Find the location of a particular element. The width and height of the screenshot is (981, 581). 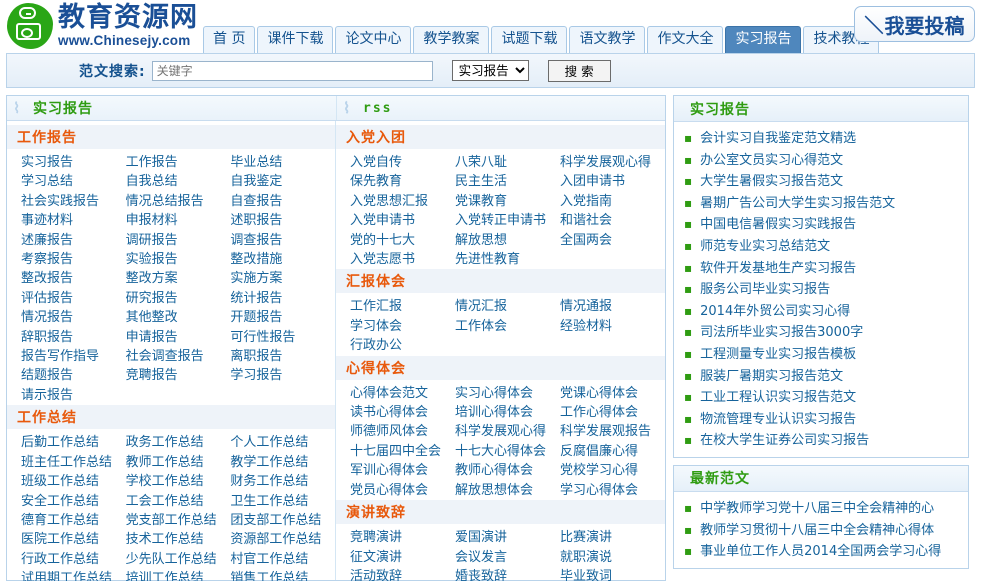

category-link: 实习报告 is located at coordinates (73, 162).